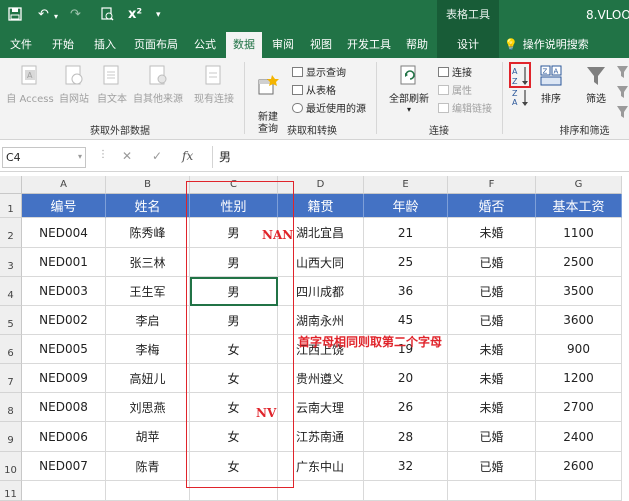  Describe the element at coordinates (406, 466) in the screenshot. I see `table-cell: 32` at that location.